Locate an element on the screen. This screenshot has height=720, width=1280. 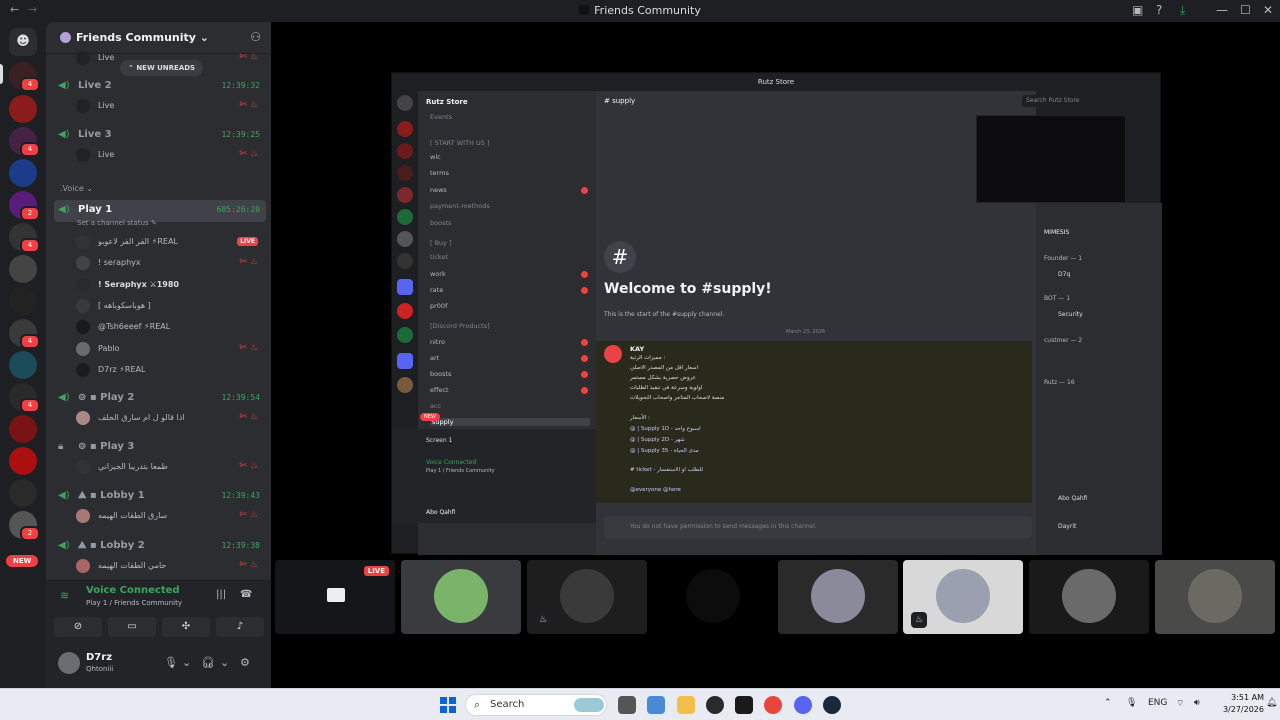
voice-channel-lobby-2: ◀) ⛰ ▪ Lobby 2 12:39:38 is located at coordinates (160, 546).